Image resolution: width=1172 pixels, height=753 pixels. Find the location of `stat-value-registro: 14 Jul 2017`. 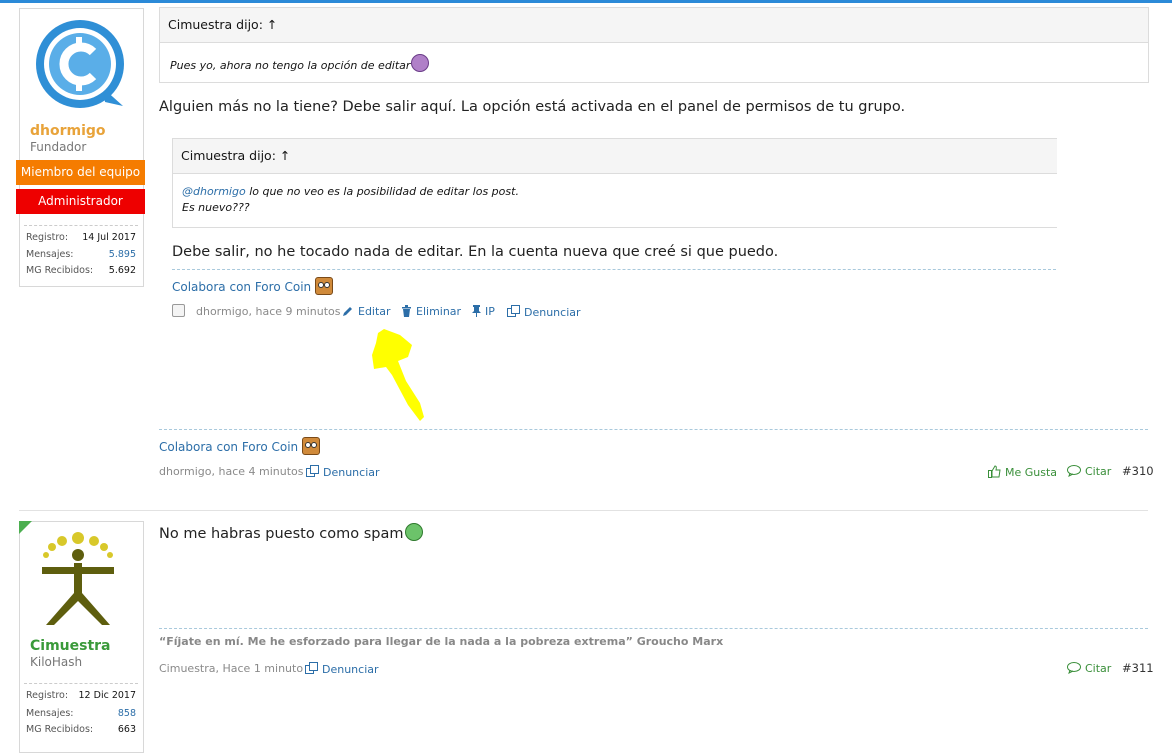

stat-value-registro: 14 Jul 2017 is located at coordinates (109, 237).